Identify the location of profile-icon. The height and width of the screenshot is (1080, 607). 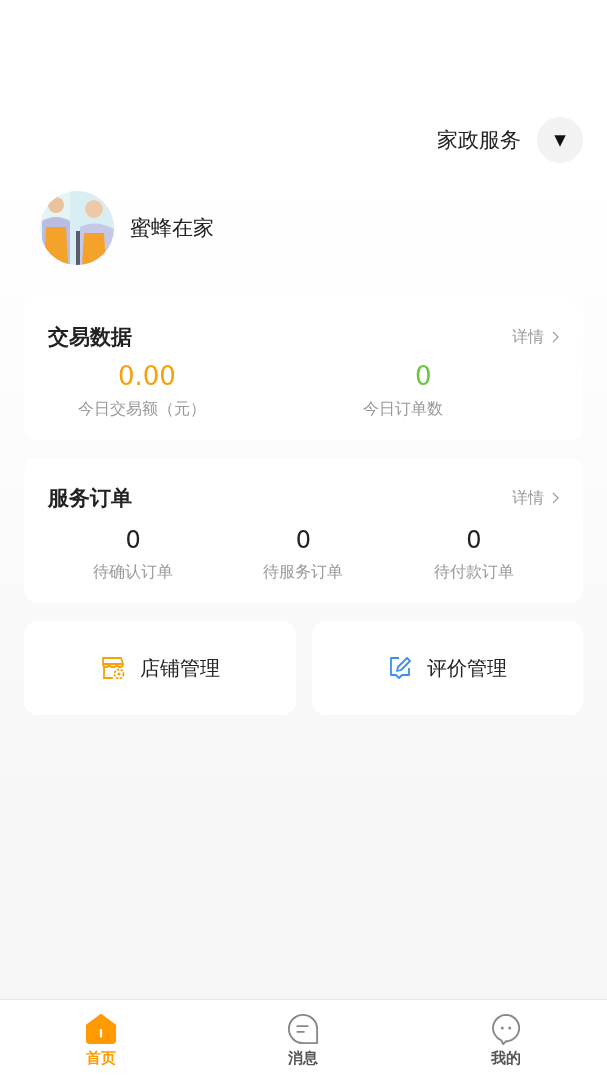
(505, 1028).